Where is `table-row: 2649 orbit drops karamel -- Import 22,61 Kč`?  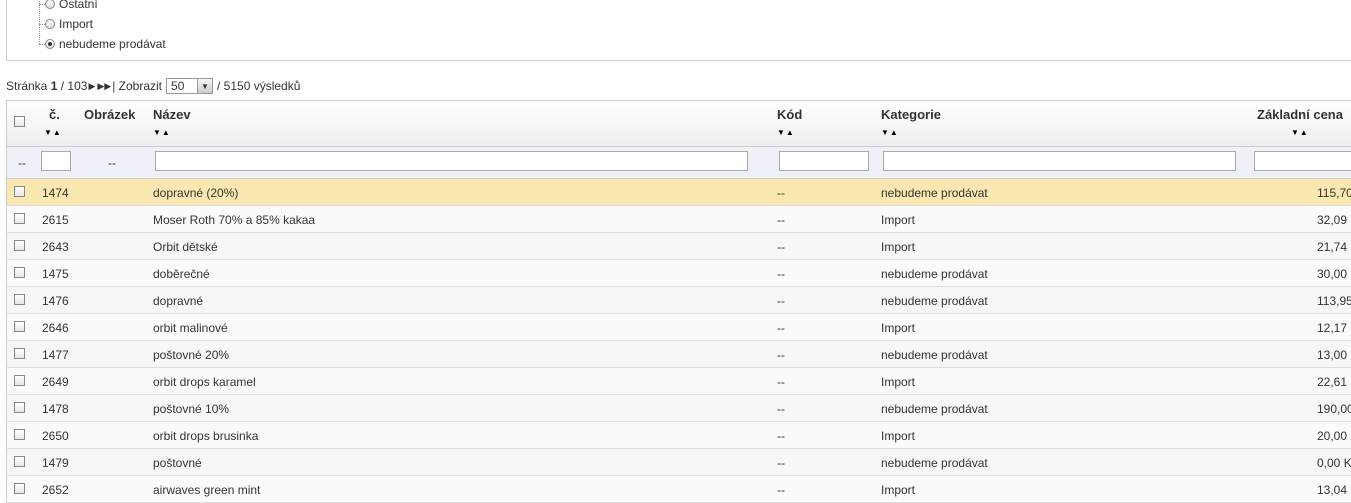
table-row: 2649 orbit drops karamel -- Import 22,61 Kč is located at coordinates (678, 381).